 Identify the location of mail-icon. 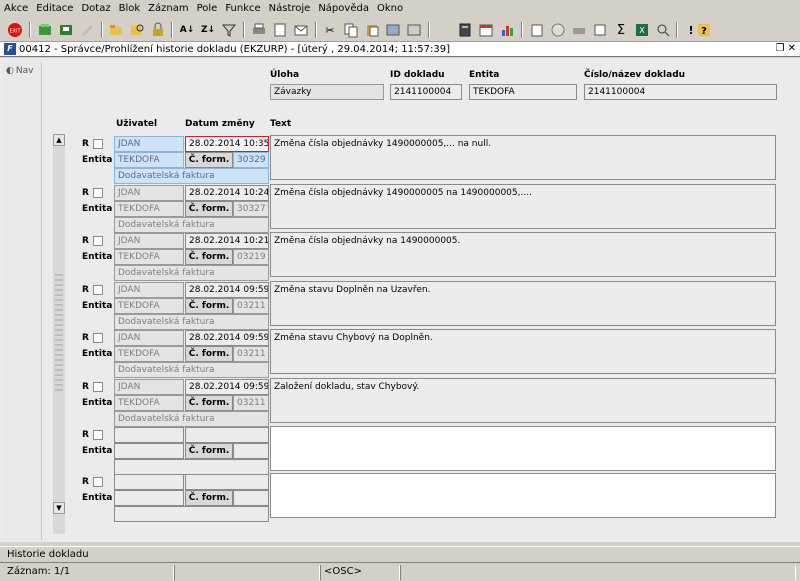
(301, 30).